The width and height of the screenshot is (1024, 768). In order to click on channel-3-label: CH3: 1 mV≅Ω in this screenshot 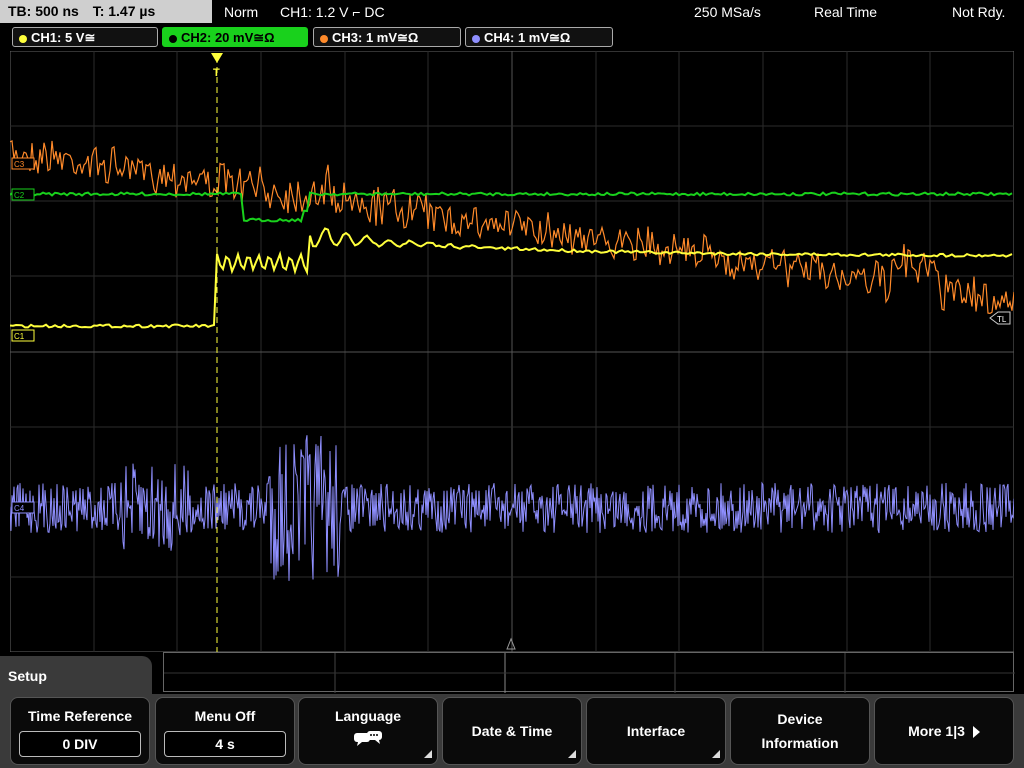, I will do `click(375, 37)`.